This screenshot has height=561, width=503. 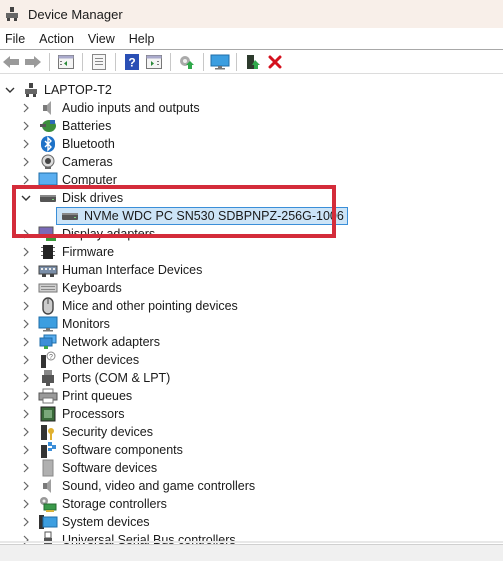 I want to click on tree-category-security-devices: Security devices, so click(x=86, y=432).